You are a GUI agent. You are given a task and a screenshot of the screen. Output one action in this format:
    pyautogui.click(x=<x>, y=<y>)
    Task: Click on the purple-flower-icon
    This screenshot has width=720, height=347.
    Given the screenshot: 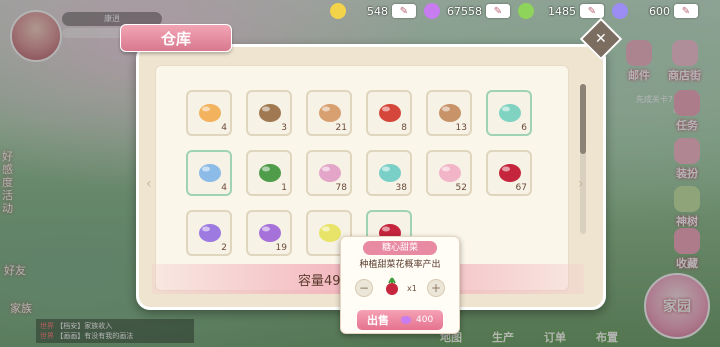 What is the action you would take?
    pyautogui.click(x=270, y=233)
    